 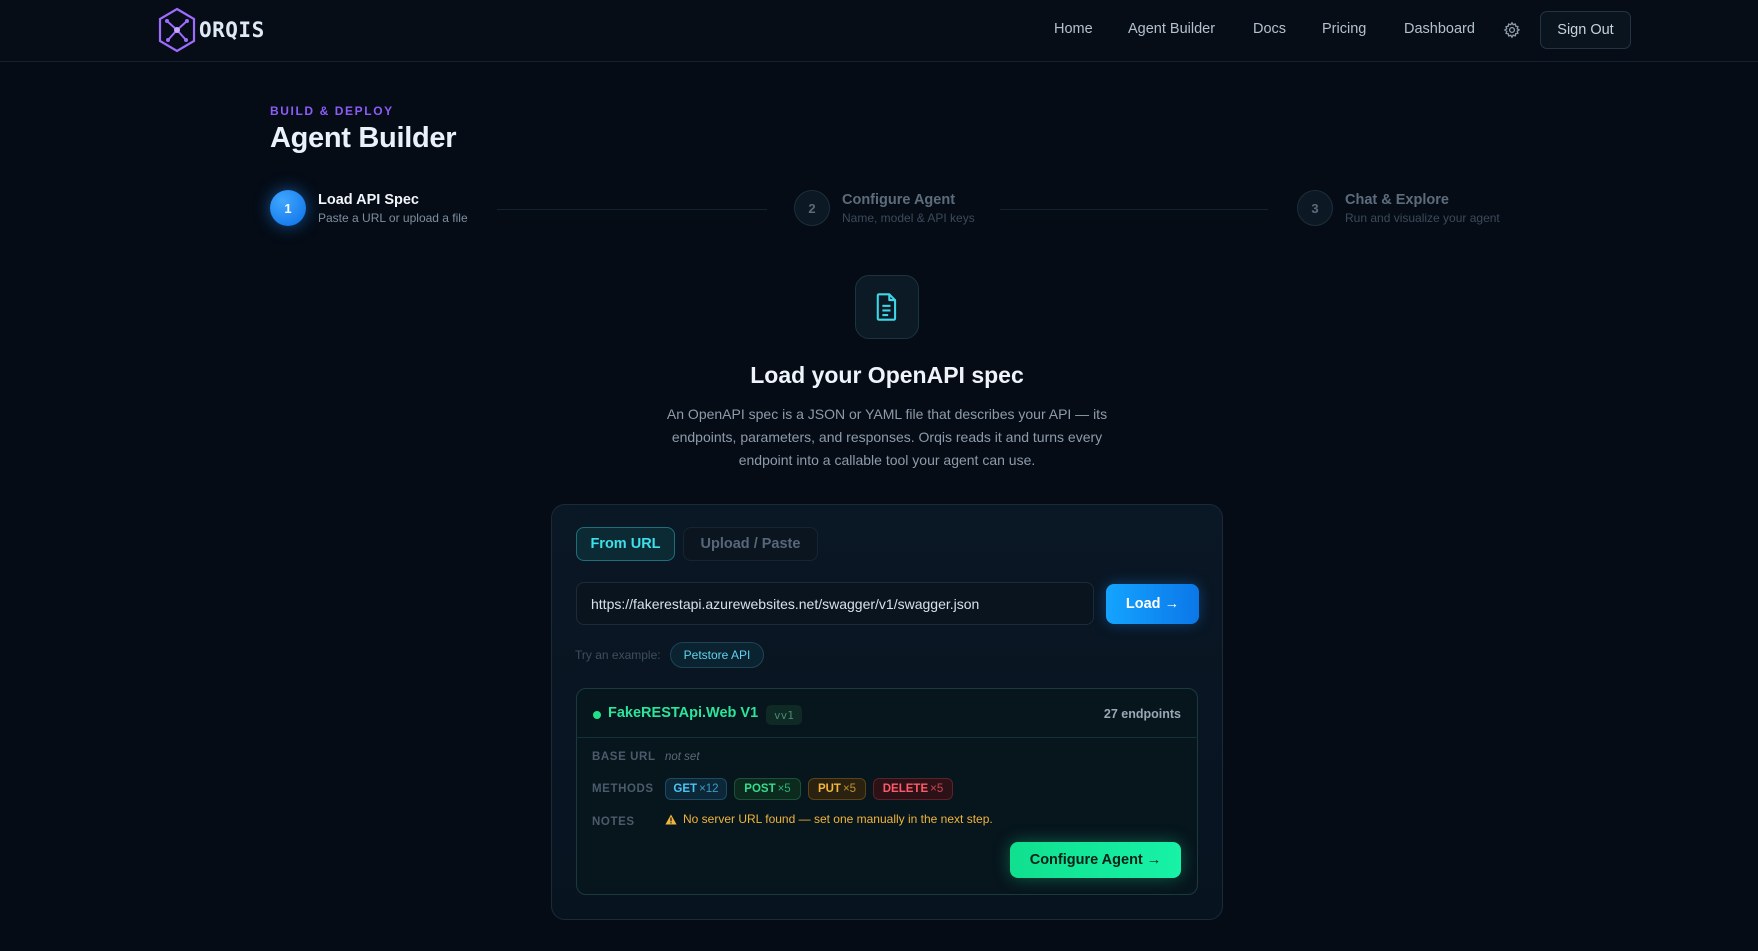 I want to click on step-2-title: Configure Agent, so click(x=899, y=200).